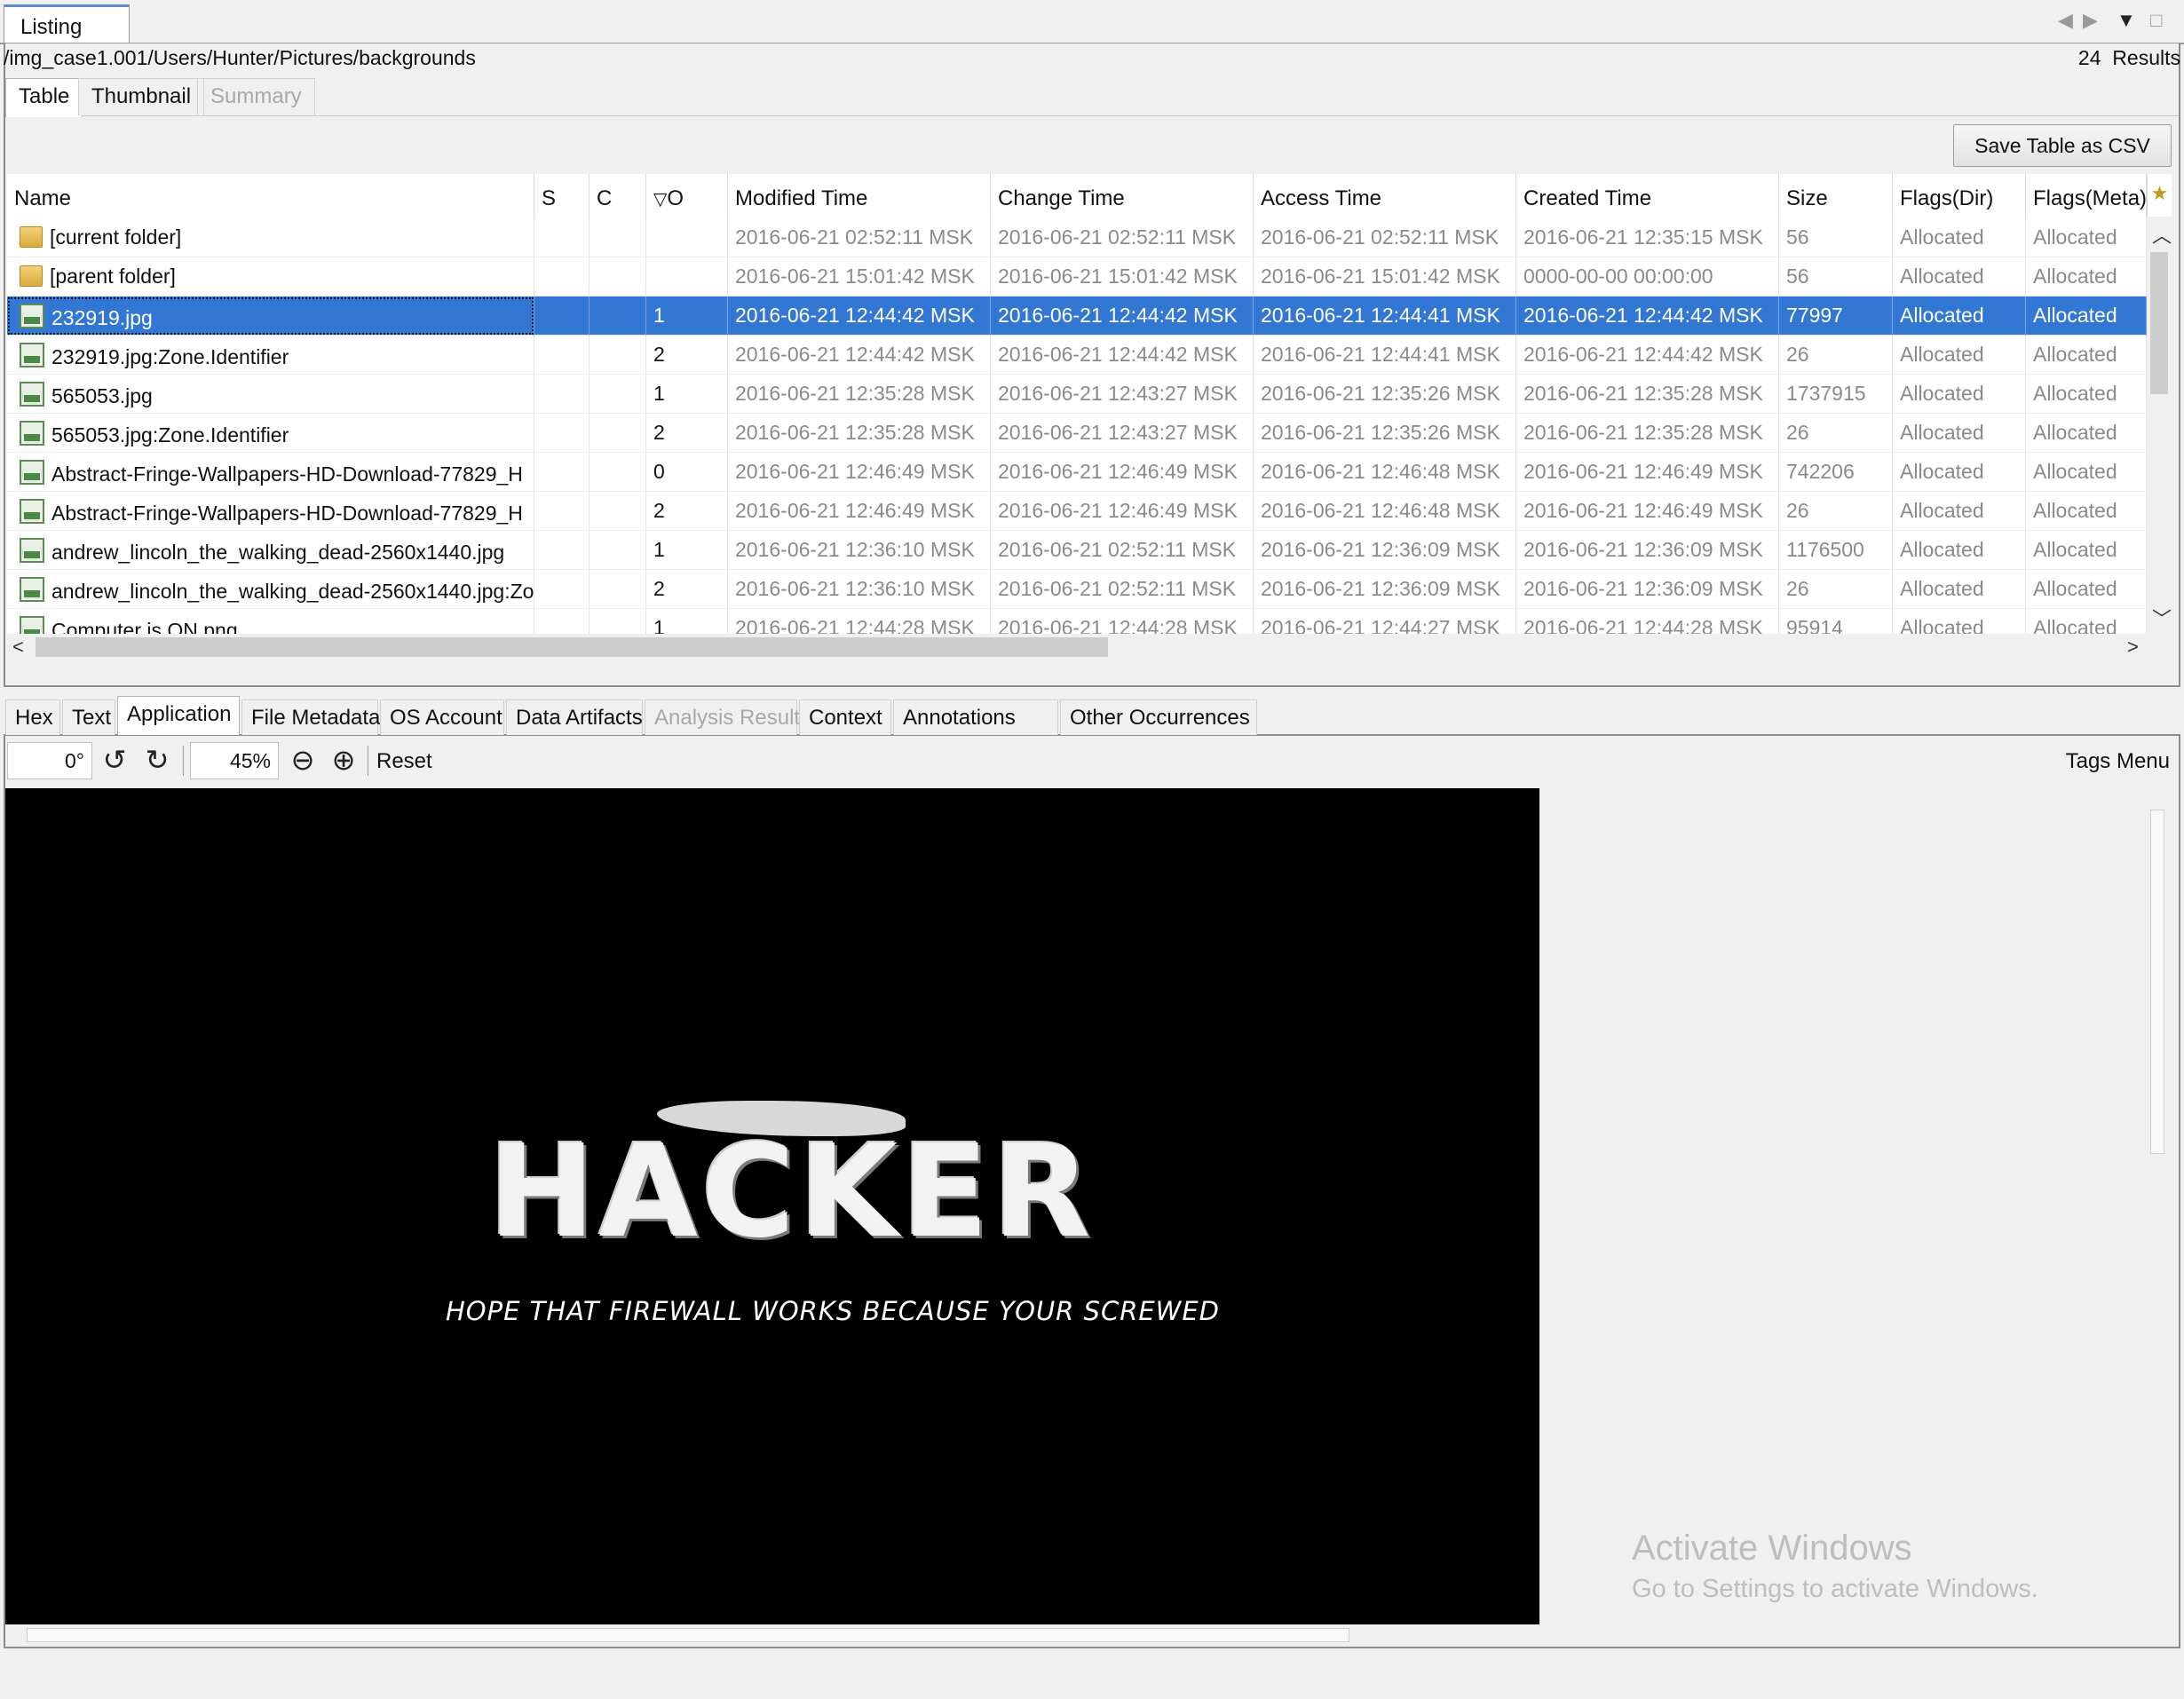 This screenshot has height=1699, width=2184. What do you see at coordinates (178, 715) in the screenshot?
I see `tab-application: Application` at bounding box center [178, 715].